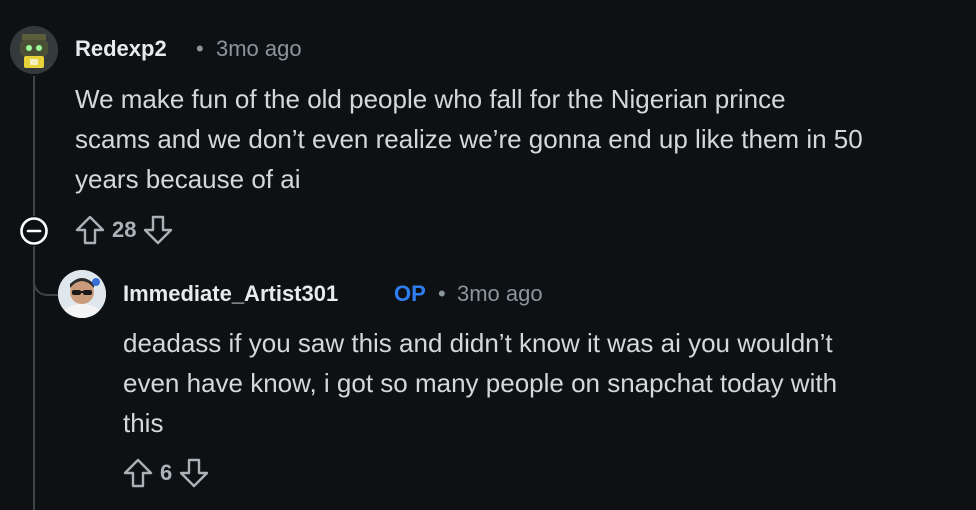 The height and width of the screenshot is (510, 976). I want to click on comment-author: Immediate_Artist301, so click(230, 294).